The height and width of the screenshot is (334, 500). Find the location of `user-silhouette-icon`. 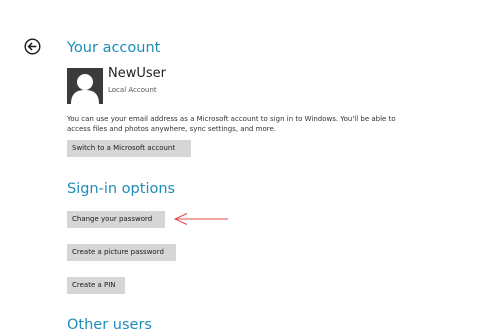

user-silhouette-icon is located at coordinates (85, 86).